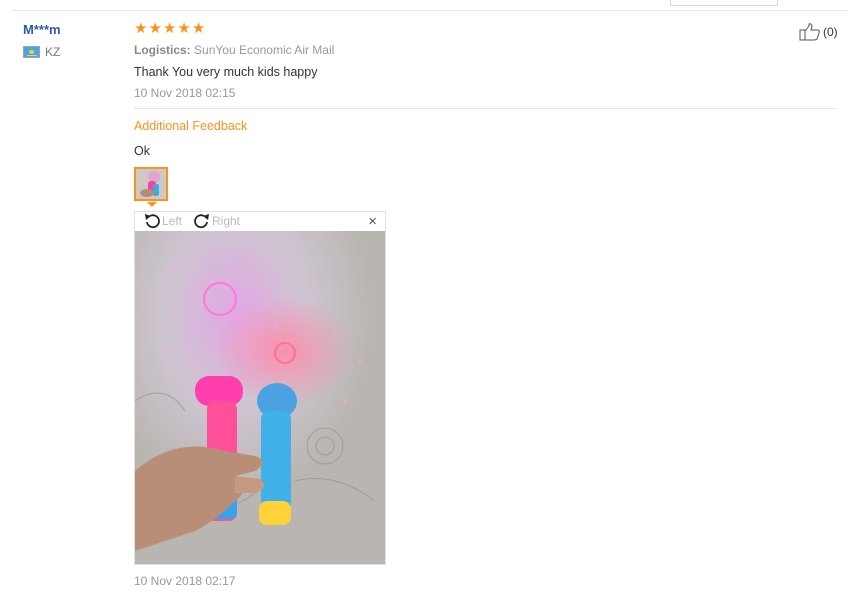 Image resolution: width=856 pixels, height=593 pixels. I want to click on rotate-left-button: Left, so click(162, 221).